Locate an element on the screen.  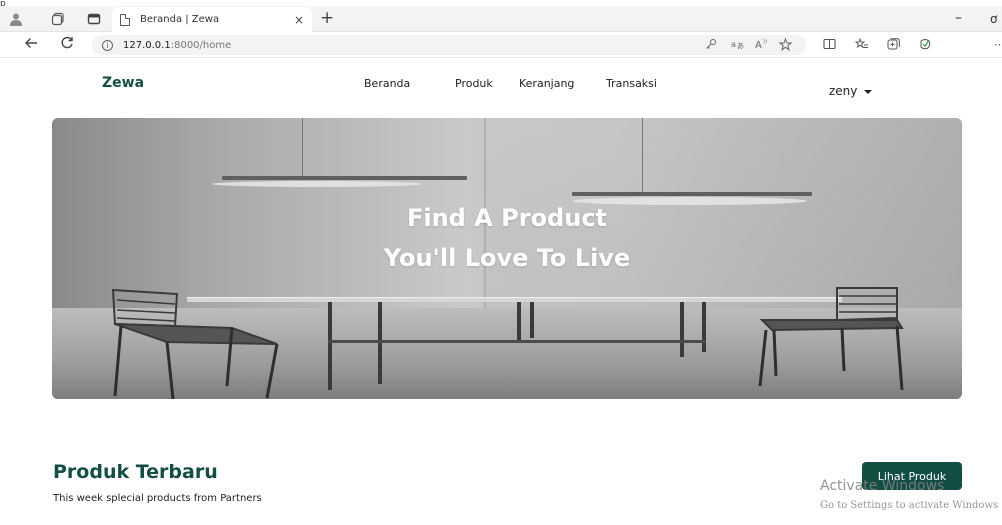
hero-chair-left is located at coordinates (195, 343).